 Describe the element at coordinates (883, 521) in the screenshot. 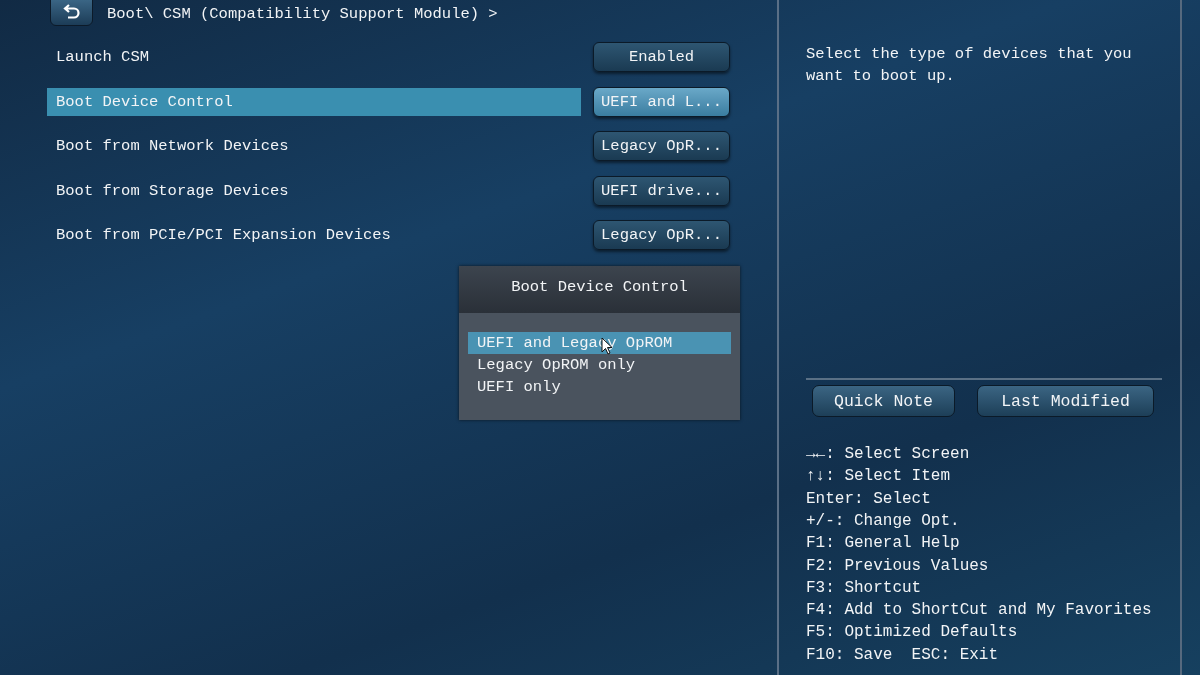

I see `key-hint: +/-: Change Opt.` at that location.